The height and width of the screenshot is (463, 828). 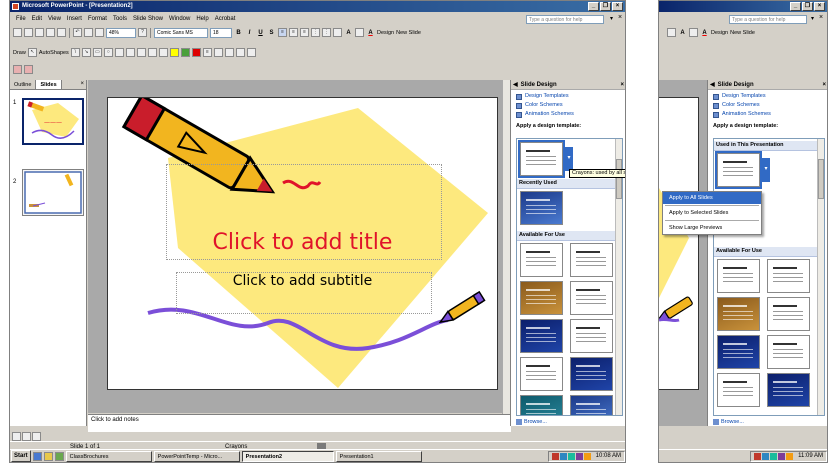 I want to click on align-center-icon: ≡, so click(x=293, y=32).